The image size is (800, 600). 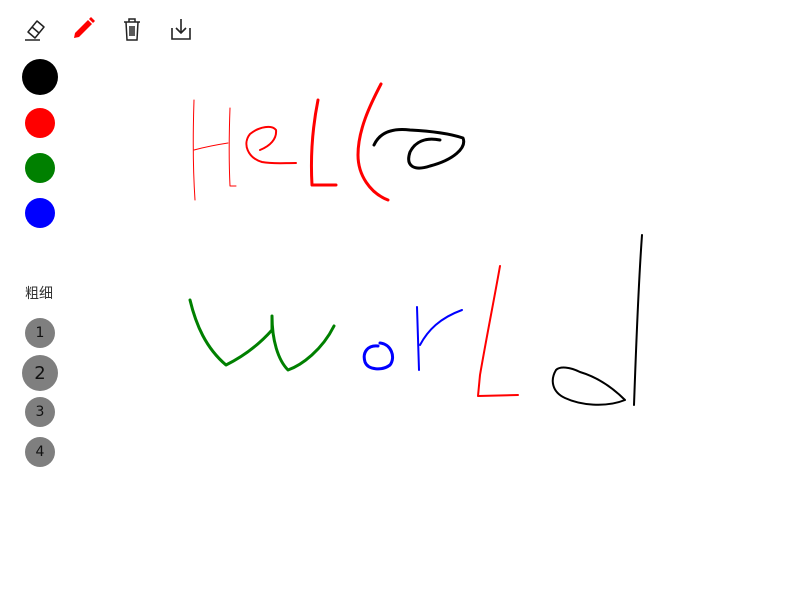 I want to click on eraser-button, so click(x=35, y=29).